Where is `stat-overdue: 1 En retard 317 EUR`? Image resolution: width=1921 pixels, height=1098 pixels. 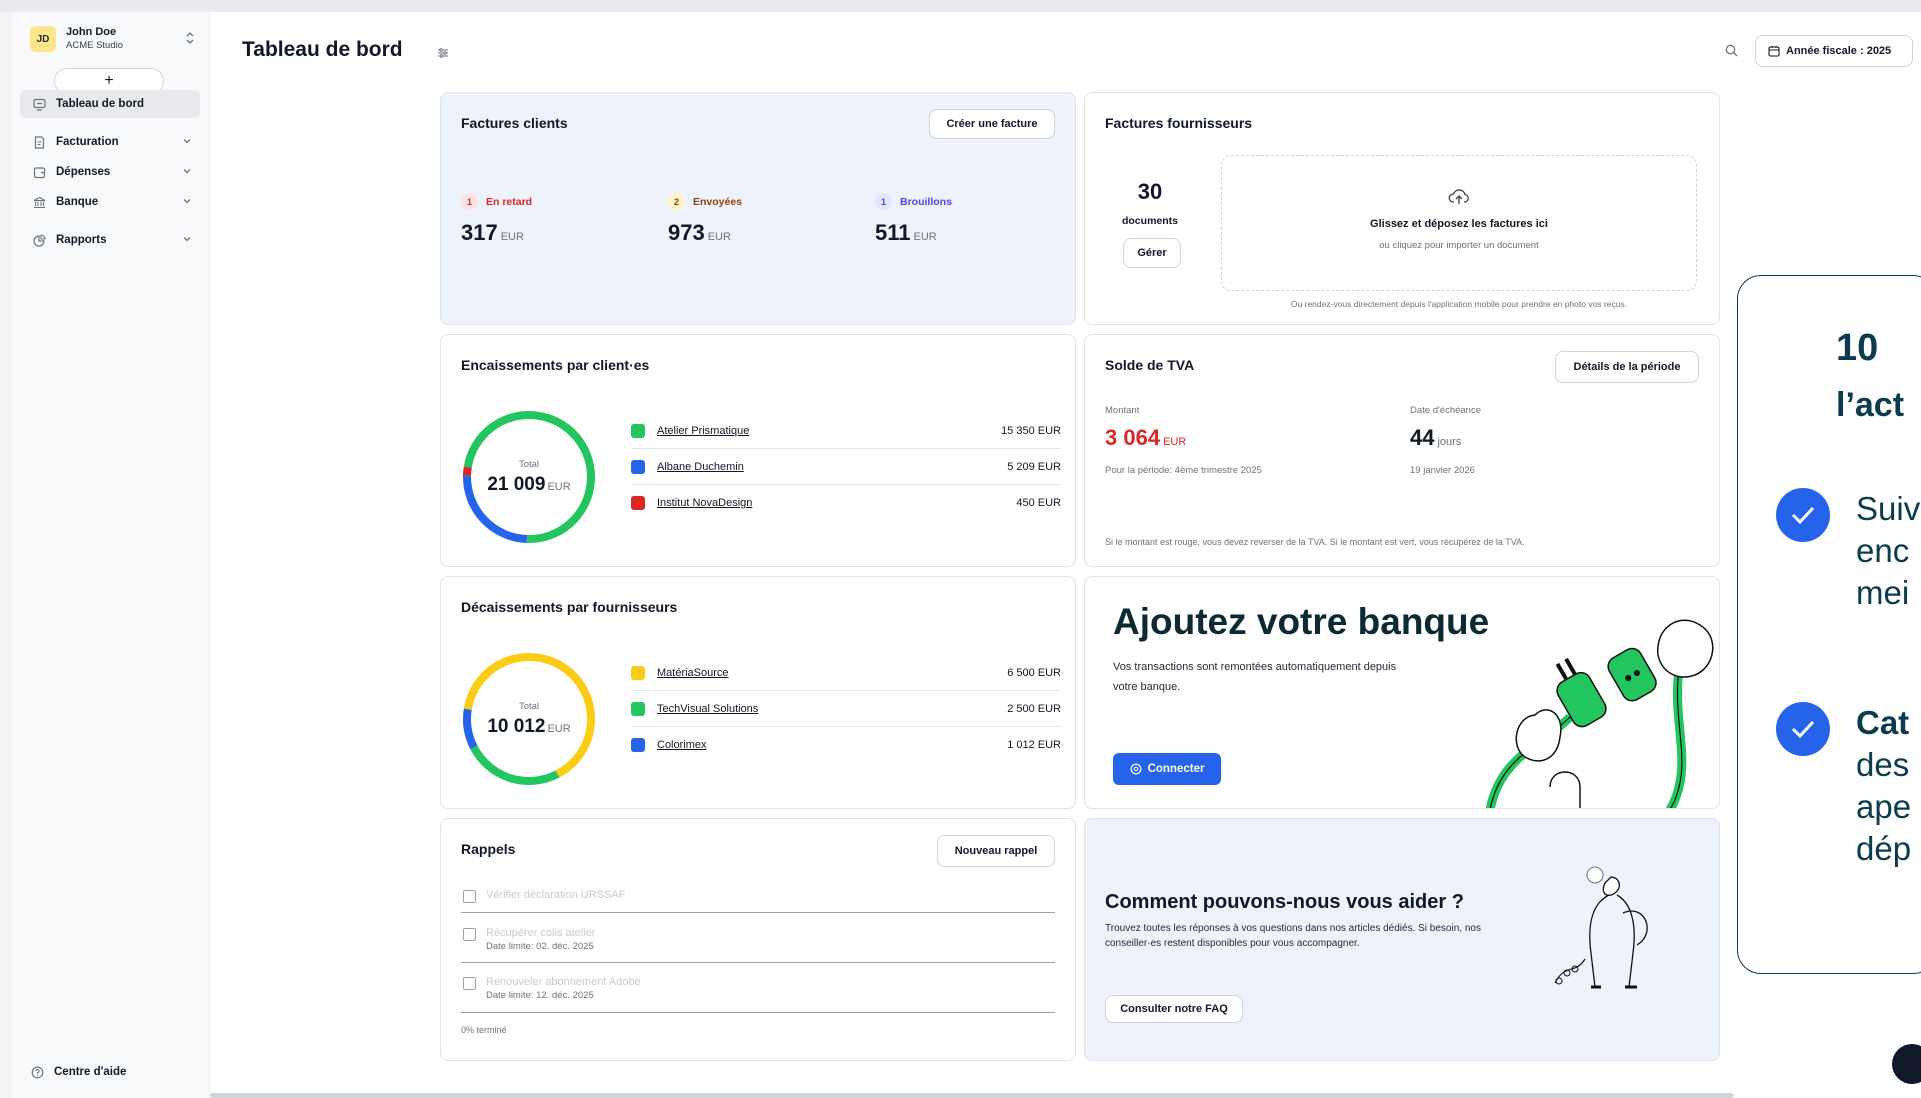 stat-overdue: 1 En retard 317 EUR is located at coordinates (496, 219).